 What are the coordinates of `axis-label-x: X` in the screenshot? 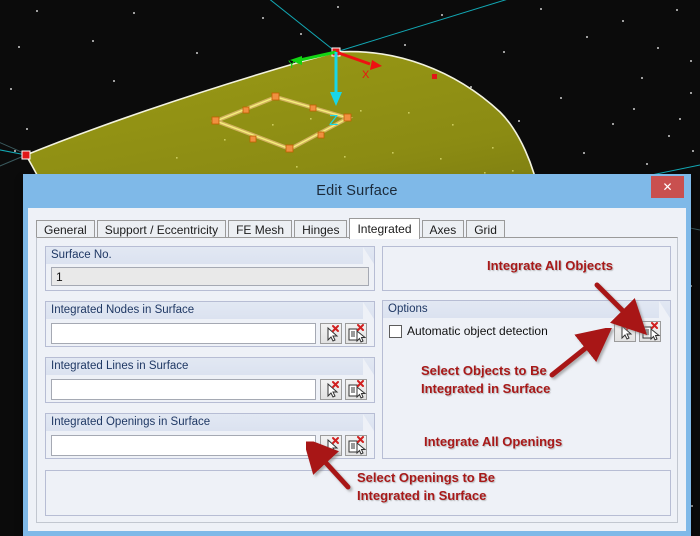 It's located at (366, 75).